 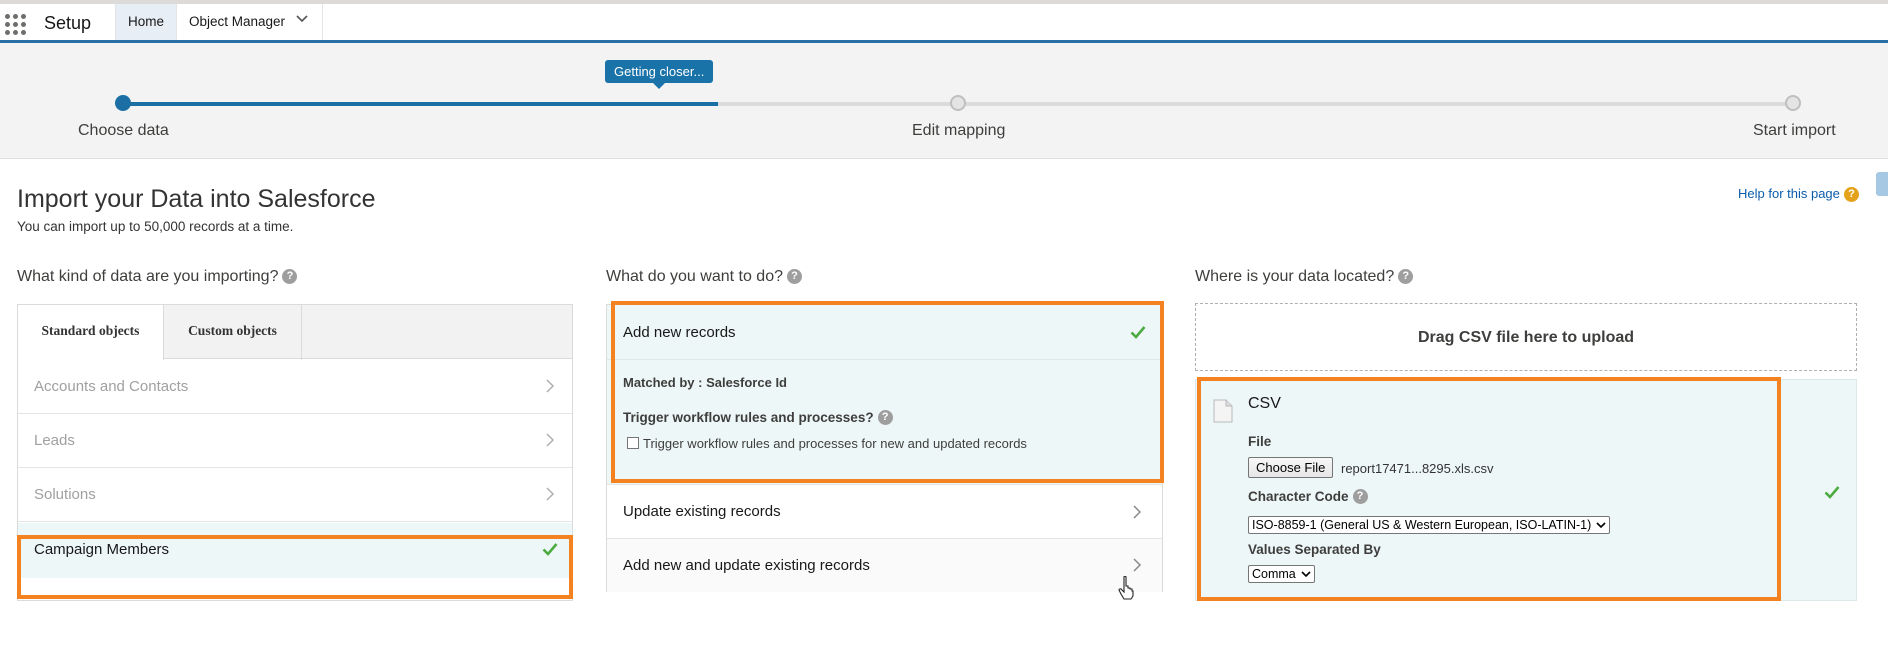 I want to click on option-label: Add new records, so click(x=679, y=332).